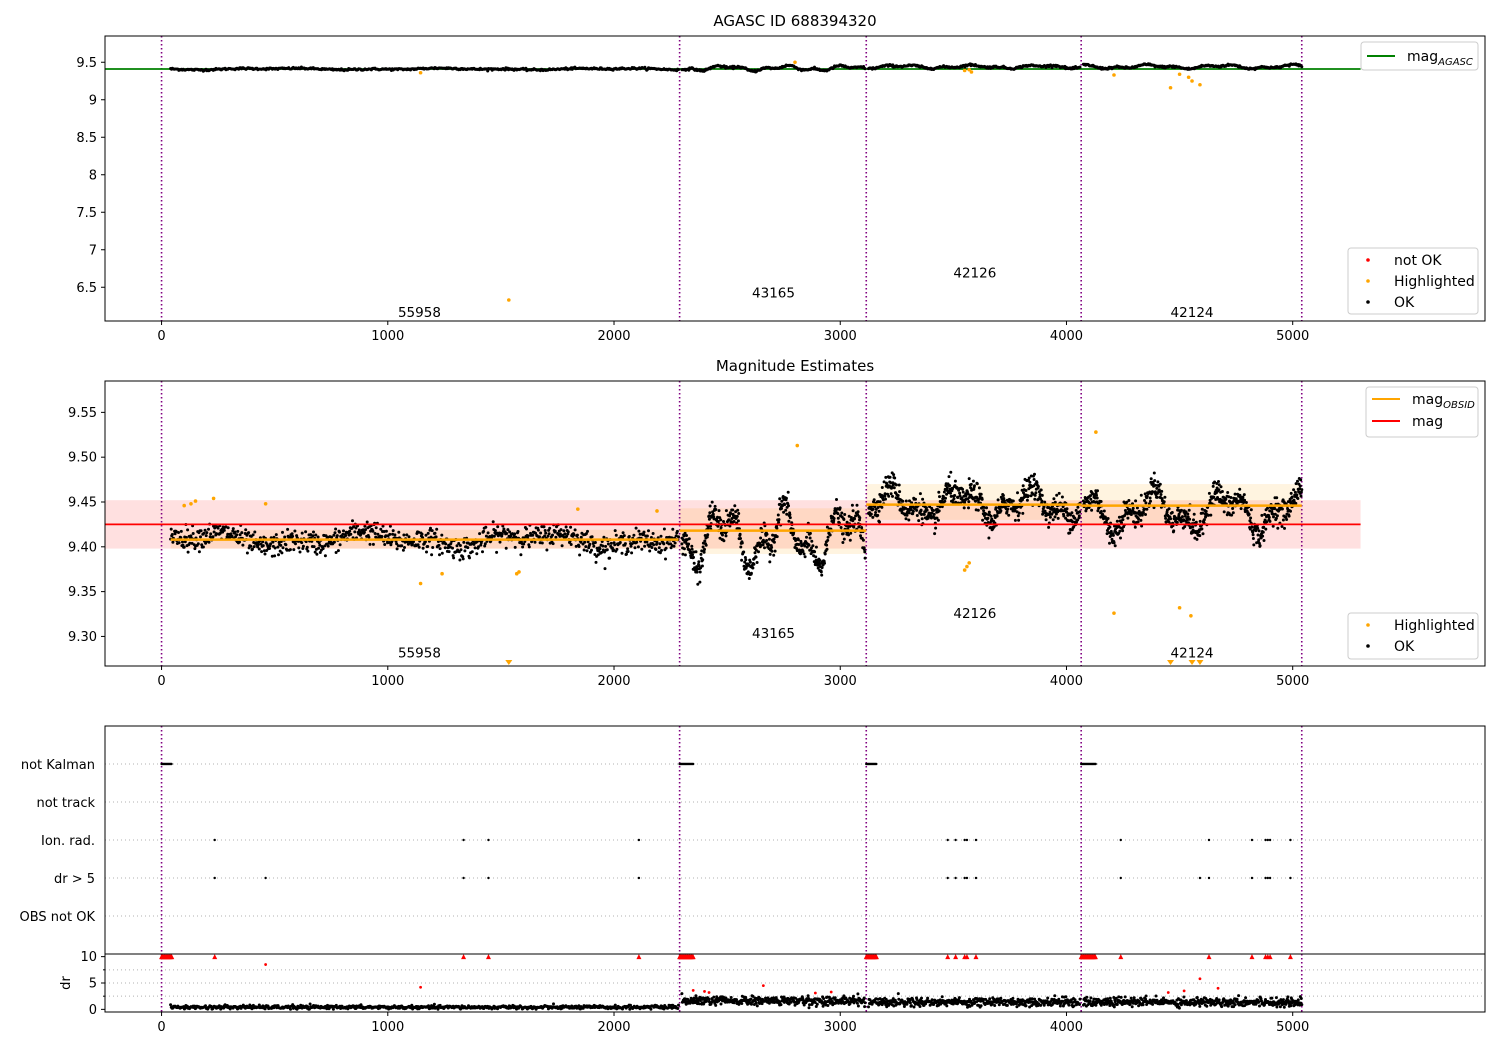 This screenshot has height=1050, width=1500. Describe the element at coordinates (509, 662) in the screenshot. I see `offscale-marker` at that location.